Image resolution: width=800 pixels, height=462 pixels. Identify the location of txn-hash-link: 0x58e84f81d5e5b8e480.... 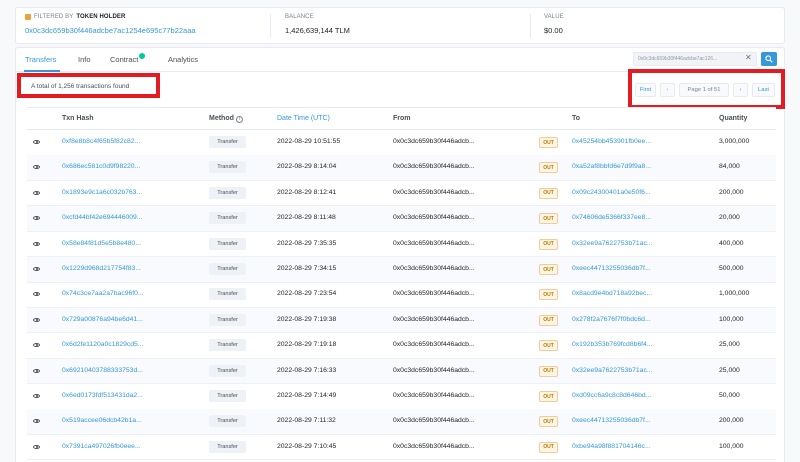
(101, 243).